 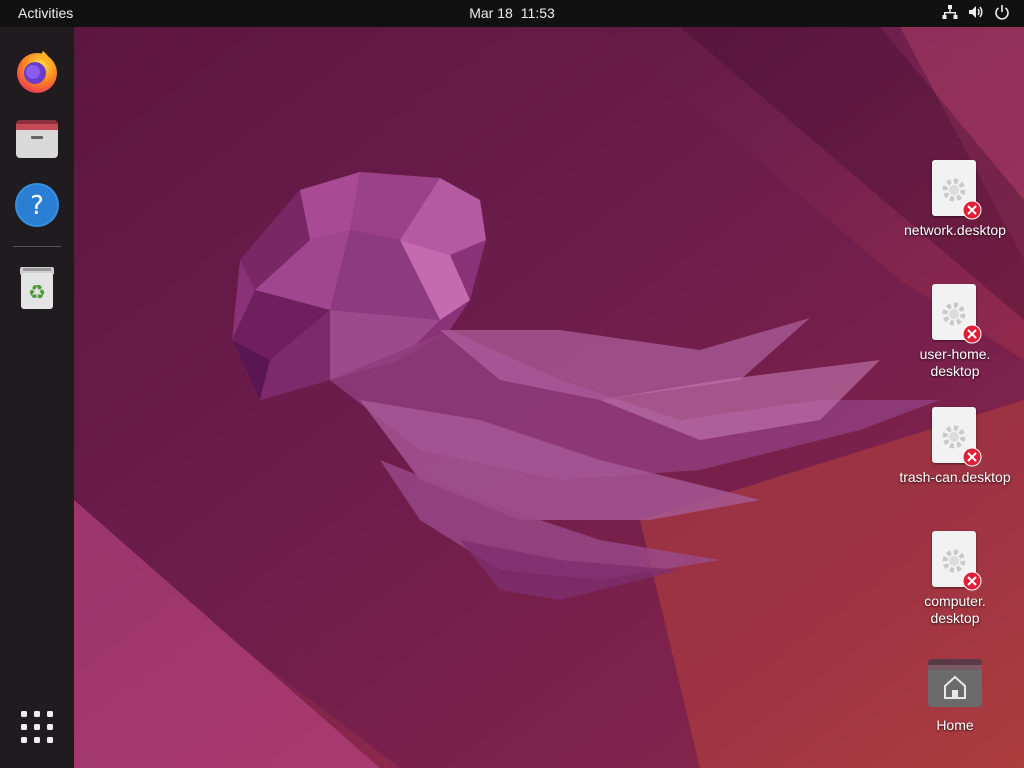 What do you see at coordinates (491, 13) in the screenshot?
I see `clock-date: Mar 18` at bounding box center [491, 13].